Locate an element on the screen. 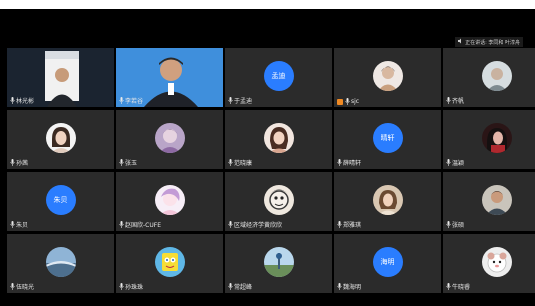 The image size is (535, 306). participant-name: sjc is located at coordinates (355, 101).